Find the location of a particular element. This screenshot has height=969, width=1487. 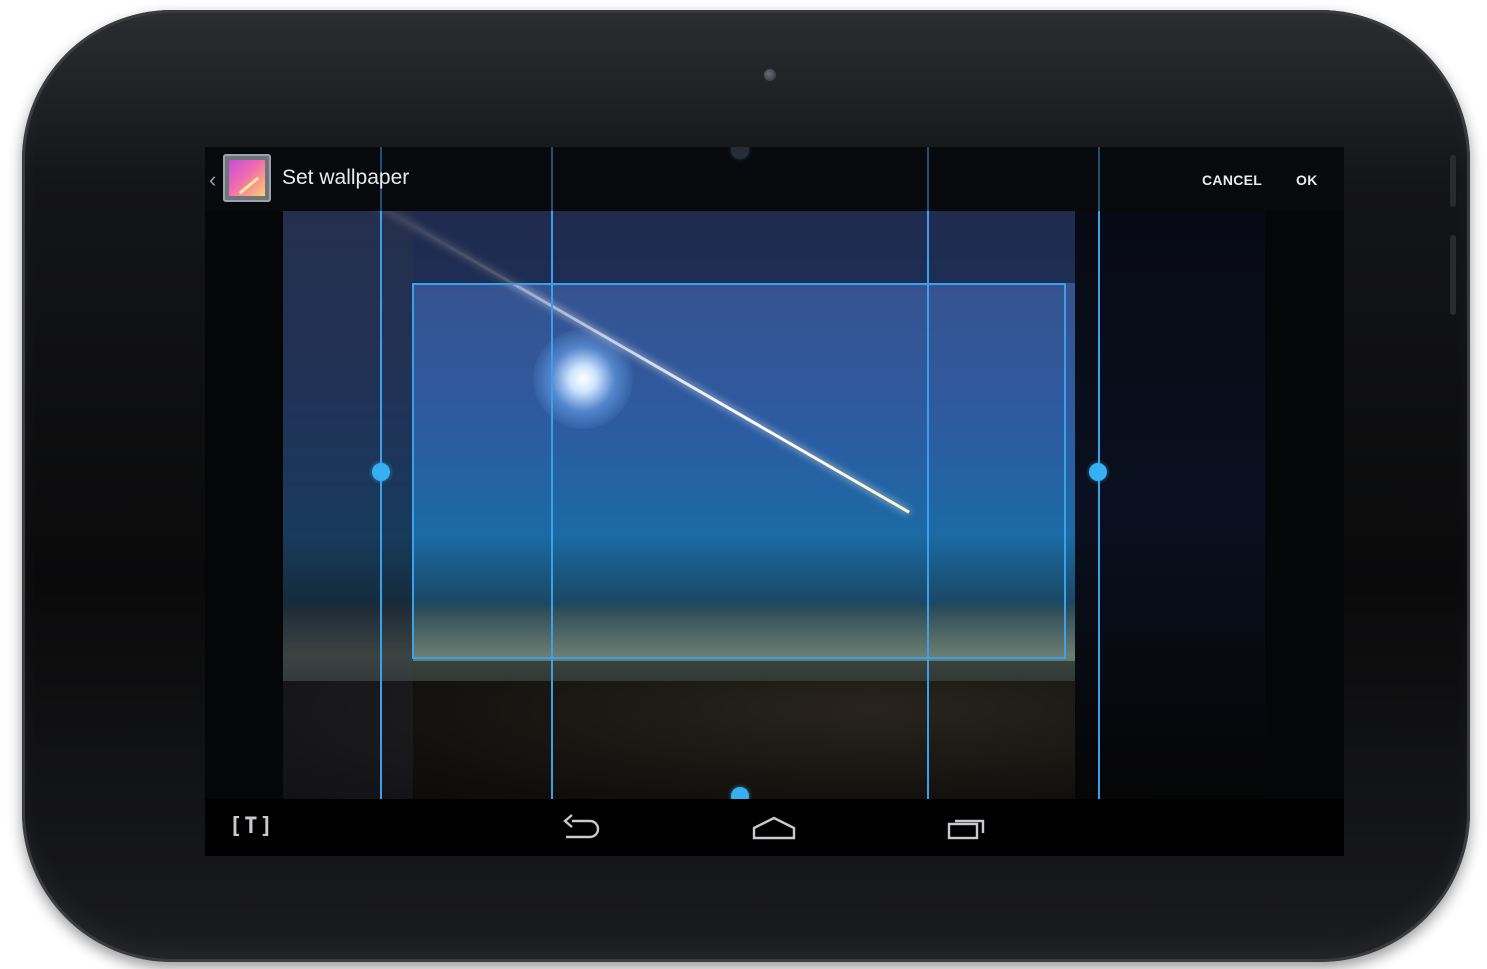

crop-handle-right is located at coordinates (1098, 472).